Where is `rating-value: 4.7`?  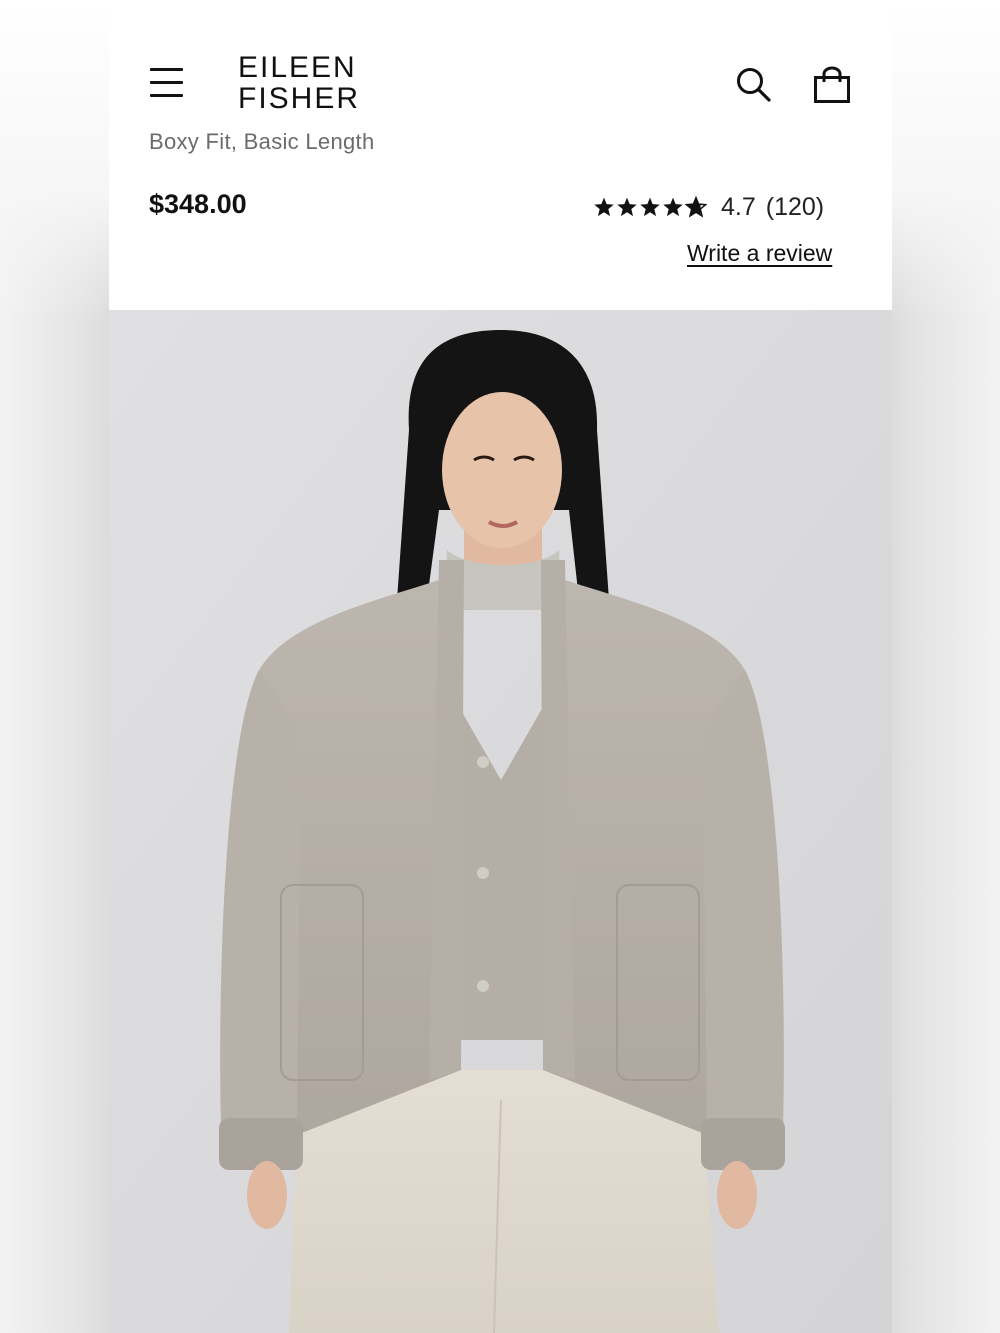
rating-value: 4.7 is located at coordinates (738, 206).